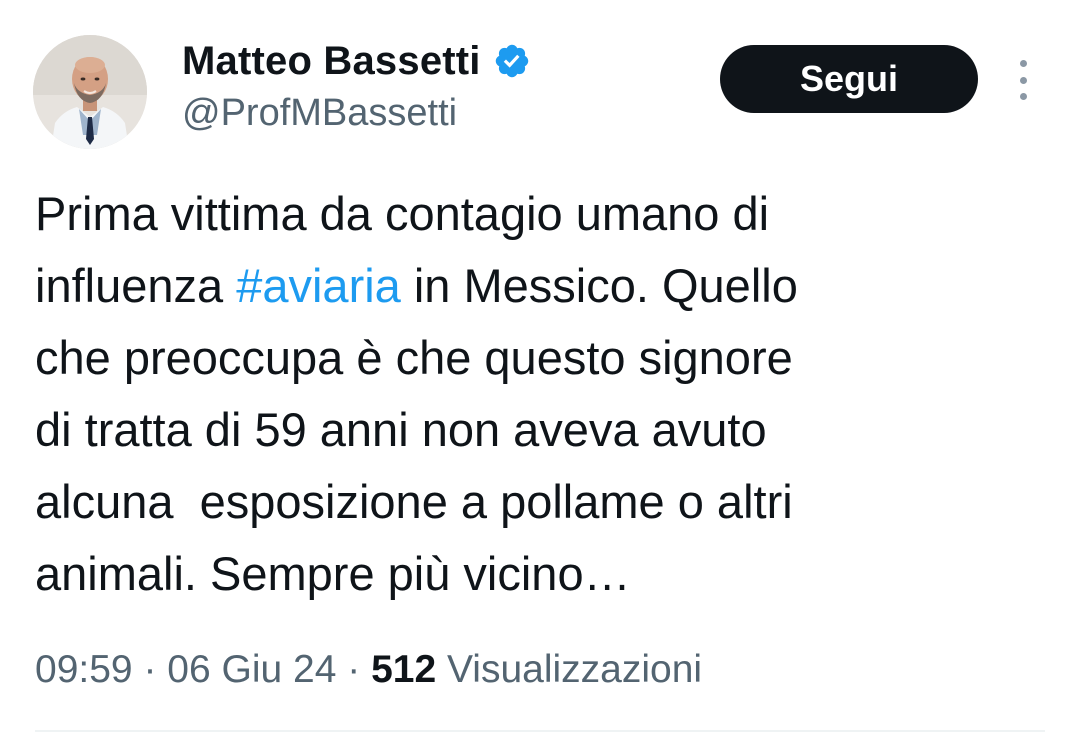 This screenshot has height=737, width=1080. I want to click on divider, so click(540, 731).